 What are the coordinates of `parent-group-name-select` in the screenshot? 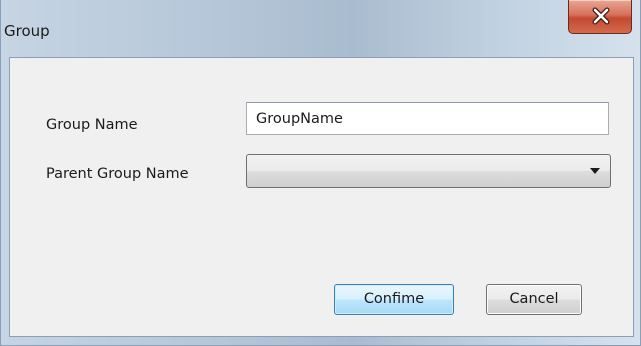 It's located at (428, 171).